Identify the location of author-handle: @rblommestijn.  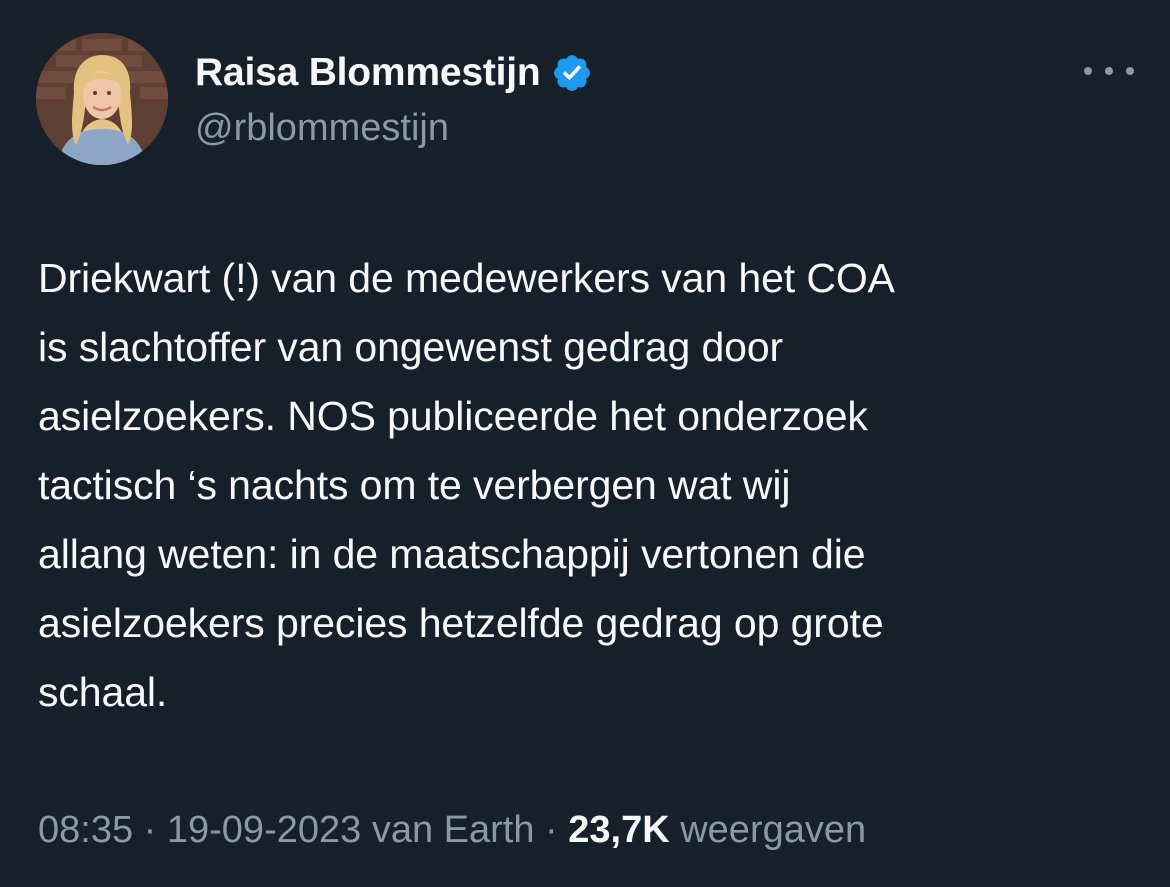
(322, 128).